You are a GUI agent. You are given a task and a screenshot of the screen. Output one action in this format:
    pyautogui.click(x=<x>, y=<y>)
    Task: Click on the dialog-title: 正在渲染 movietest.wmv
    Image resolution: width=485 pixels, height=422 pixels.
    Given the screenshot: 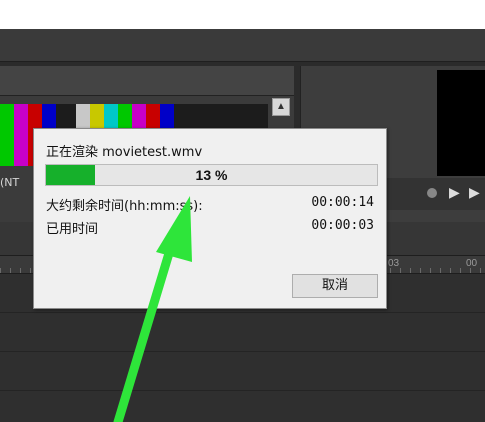 What is the action you would take?
    pyautogui.click(x=124, y=152)
    